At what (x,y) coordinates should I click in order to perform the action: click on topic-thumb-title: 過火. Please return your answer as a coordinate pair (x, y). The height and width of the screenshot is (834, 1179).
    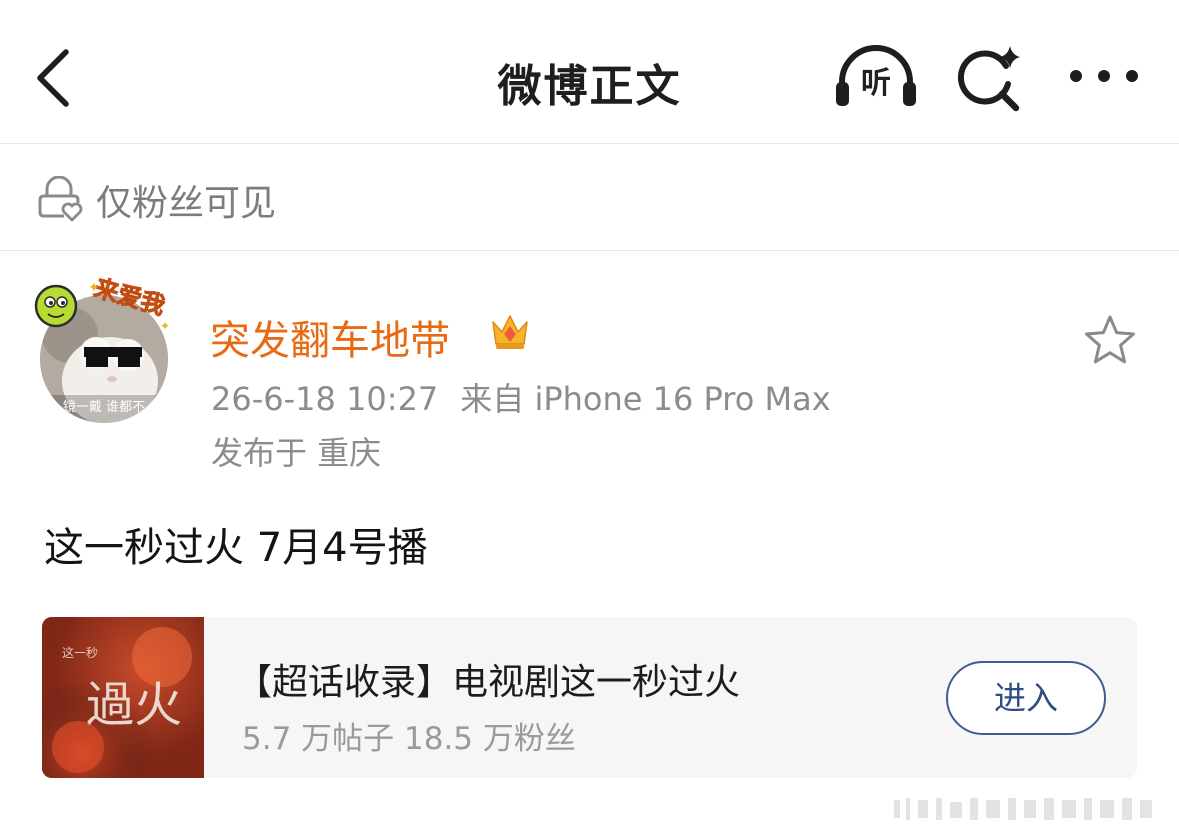
    Looking at the image, I should click on (134, 705).